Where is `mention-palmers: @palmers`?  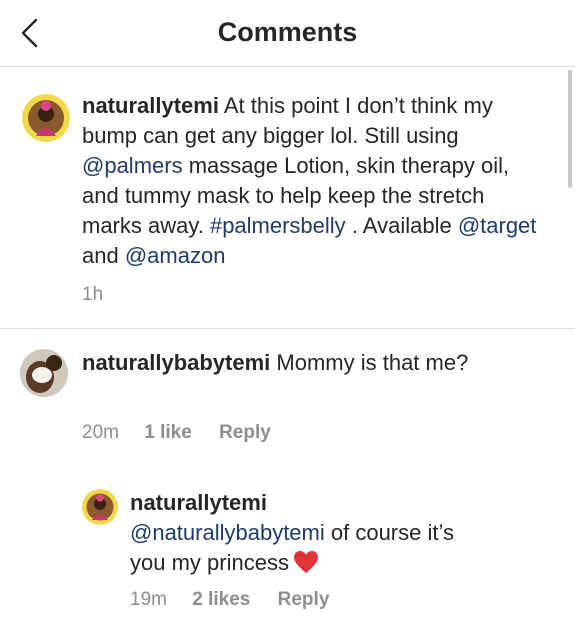 mention-palmers: @palmers is located at coordinates (132, 165).